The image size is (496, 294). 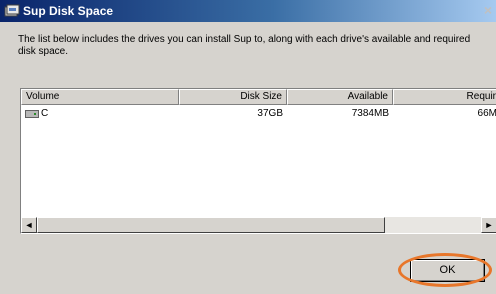 What do you see at coordinates (45, 113) in the screenshot?
I see `volume-label: C` at bounding box center [45, 113].